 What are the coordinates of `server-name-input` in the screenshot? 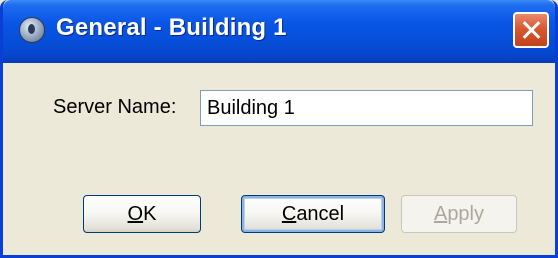 It's located at (366, 108).